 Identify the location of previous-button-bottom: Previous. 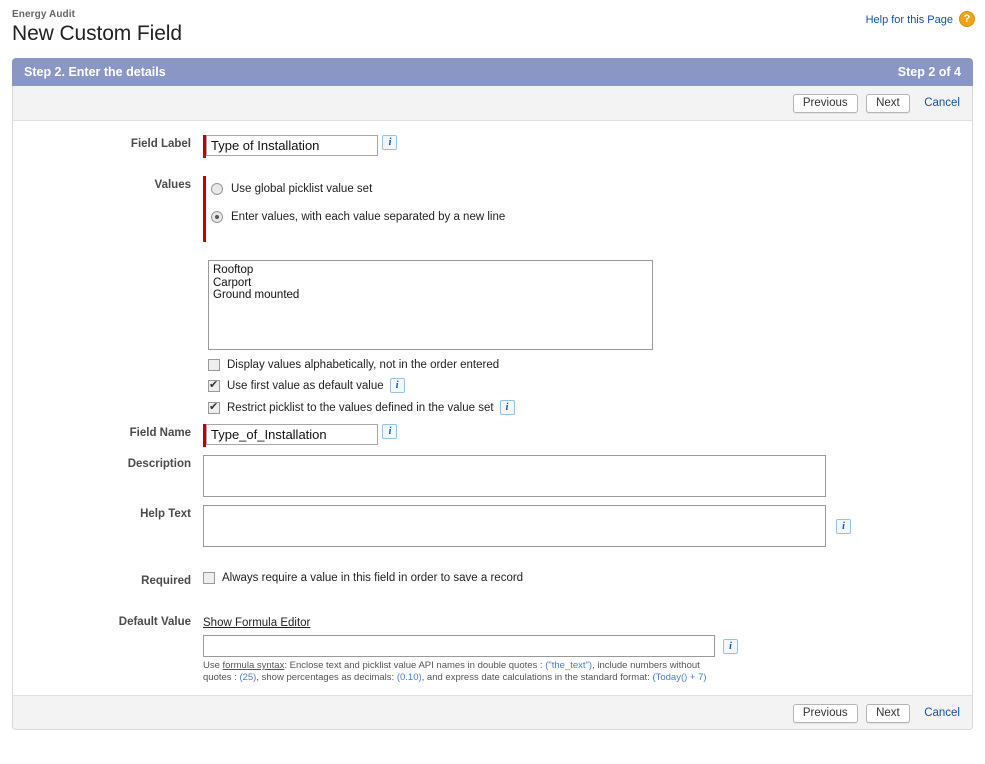
(825, 713).